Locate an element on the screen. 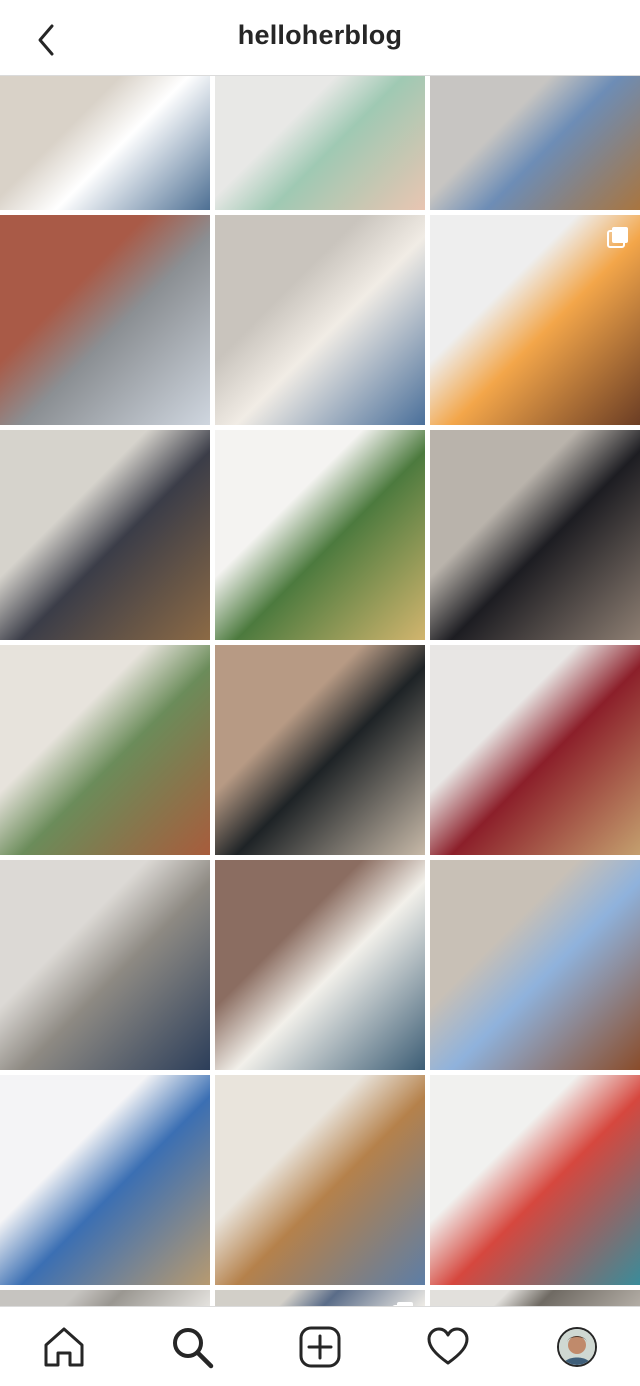 This screenshot has height=1386, width=640. post-dog-birthday is located at coordinates (105, 1180).